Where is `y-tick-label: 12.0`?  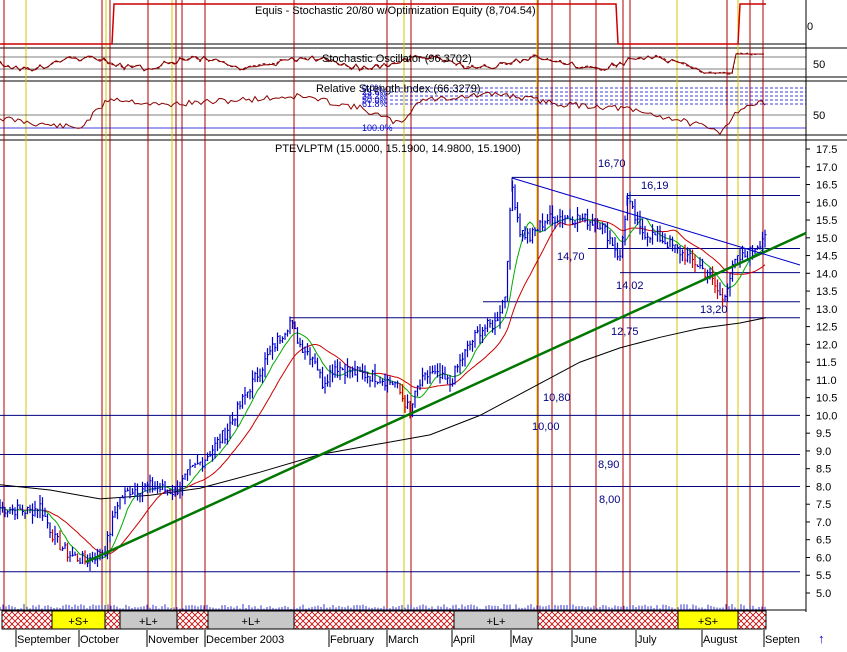
y-tick-label: 12.0 is located at coordinates (826, 345).